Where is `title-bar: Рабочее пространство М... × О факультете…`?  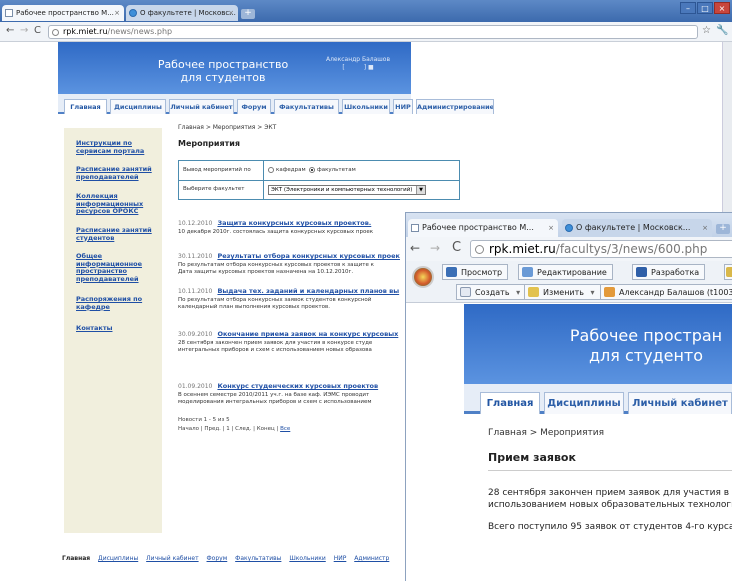 title-bar: Рабочее пространство М... × О факультете… is located at coordinates (569, 225).